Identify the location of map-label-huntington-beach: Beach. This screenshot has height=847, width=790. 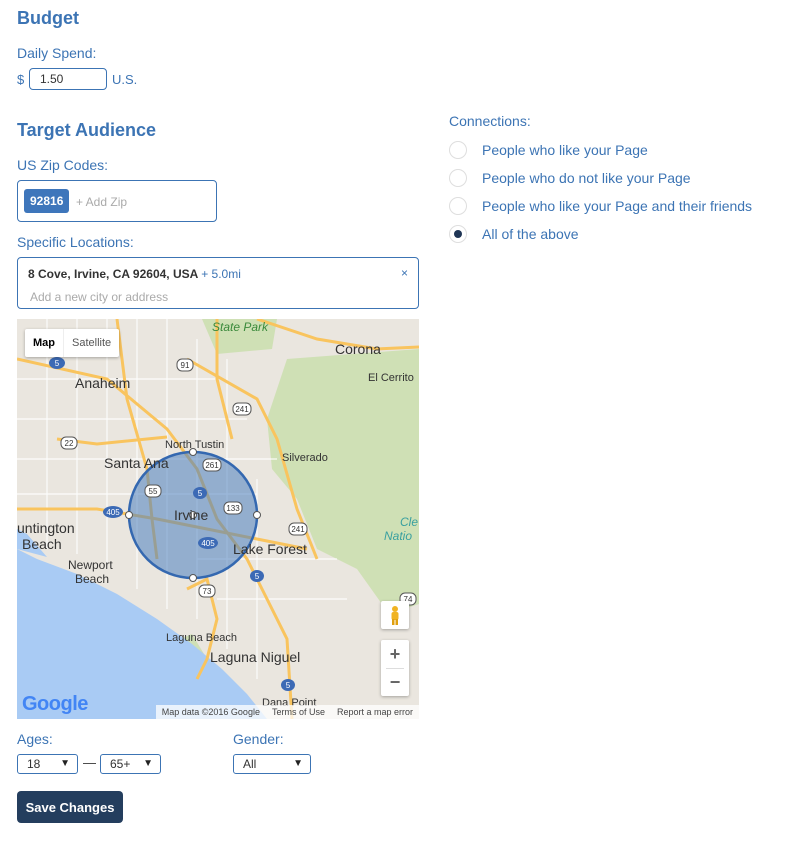
(42, 544).